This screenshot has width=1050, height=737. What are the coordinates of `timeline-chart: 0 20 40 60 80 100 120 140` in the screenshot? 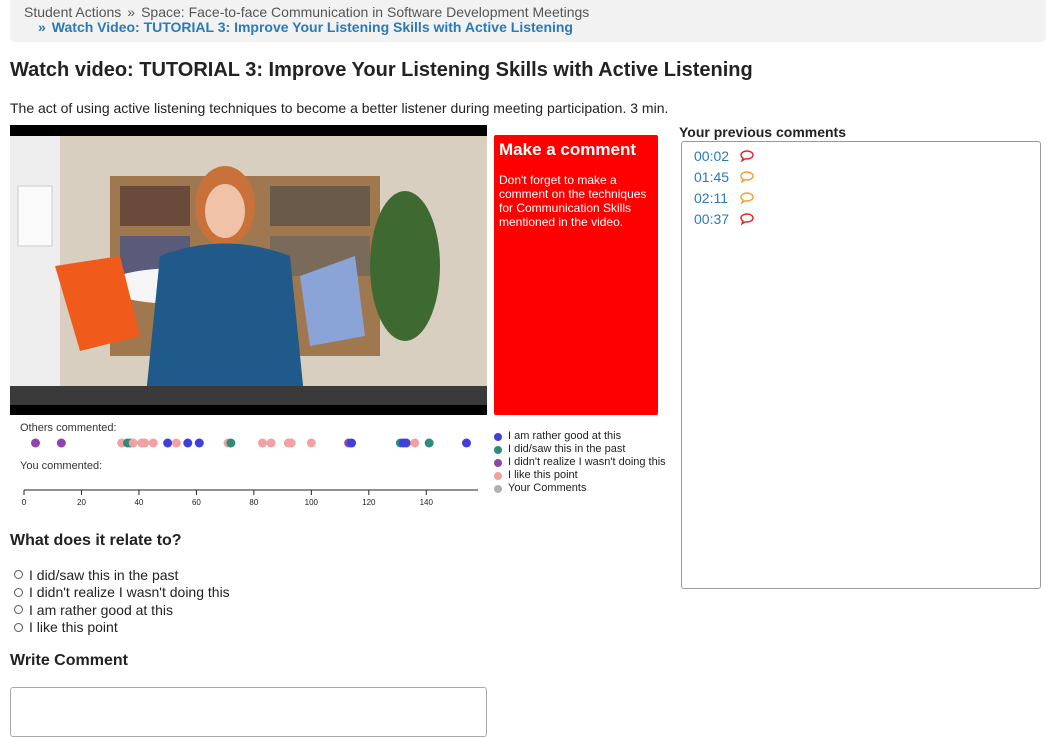 It's located at (250, 472).